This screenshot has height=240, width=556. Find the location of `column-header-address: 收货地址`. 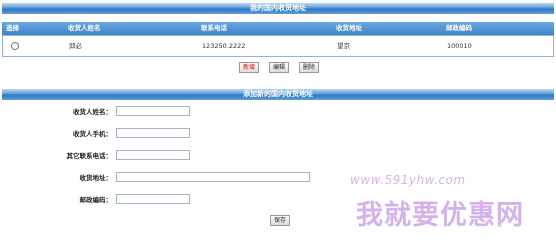

column-header-address: 收货地址 is located at coordinates (349, 28).